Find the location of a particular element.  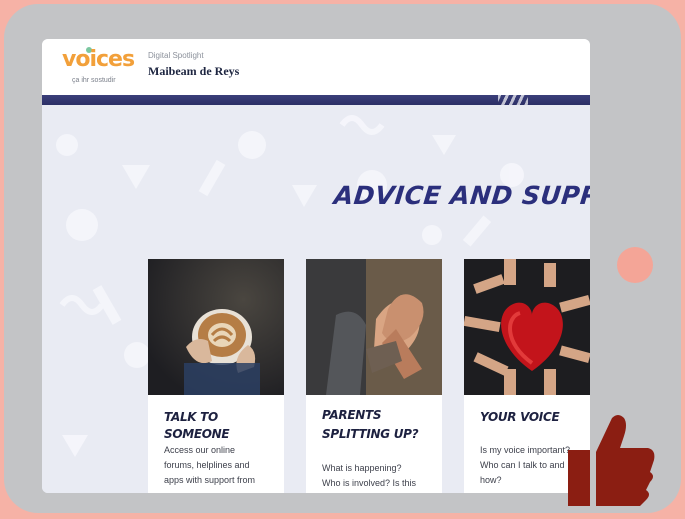

card-text-line: Who is involved? Is this is located at coordinates (369, 483).